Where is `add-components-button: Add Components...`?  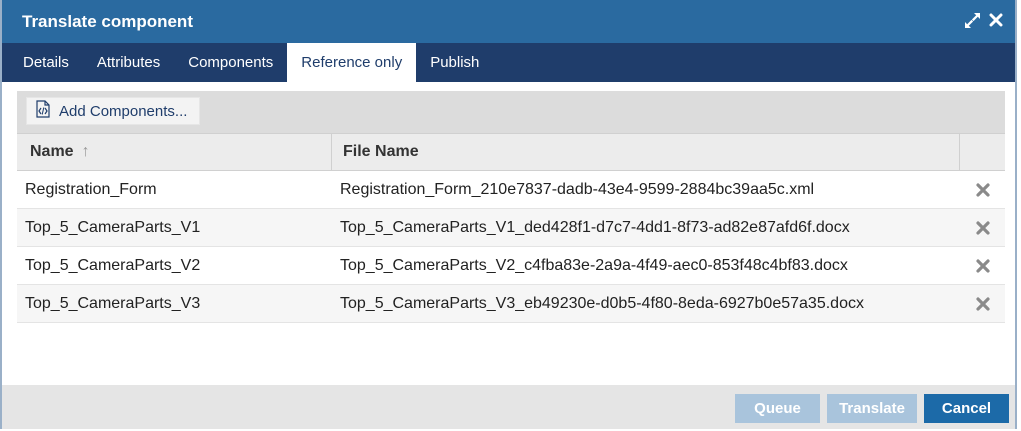 add-components-button: Add Components... is located at coordinates (113, 111).